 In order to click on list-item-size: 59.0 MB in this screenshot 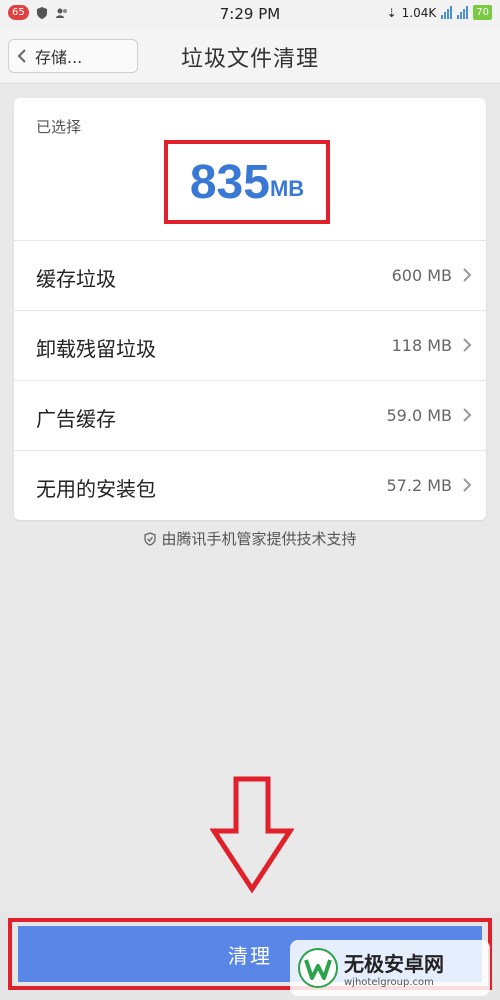, I will do `click(419, 415)`.